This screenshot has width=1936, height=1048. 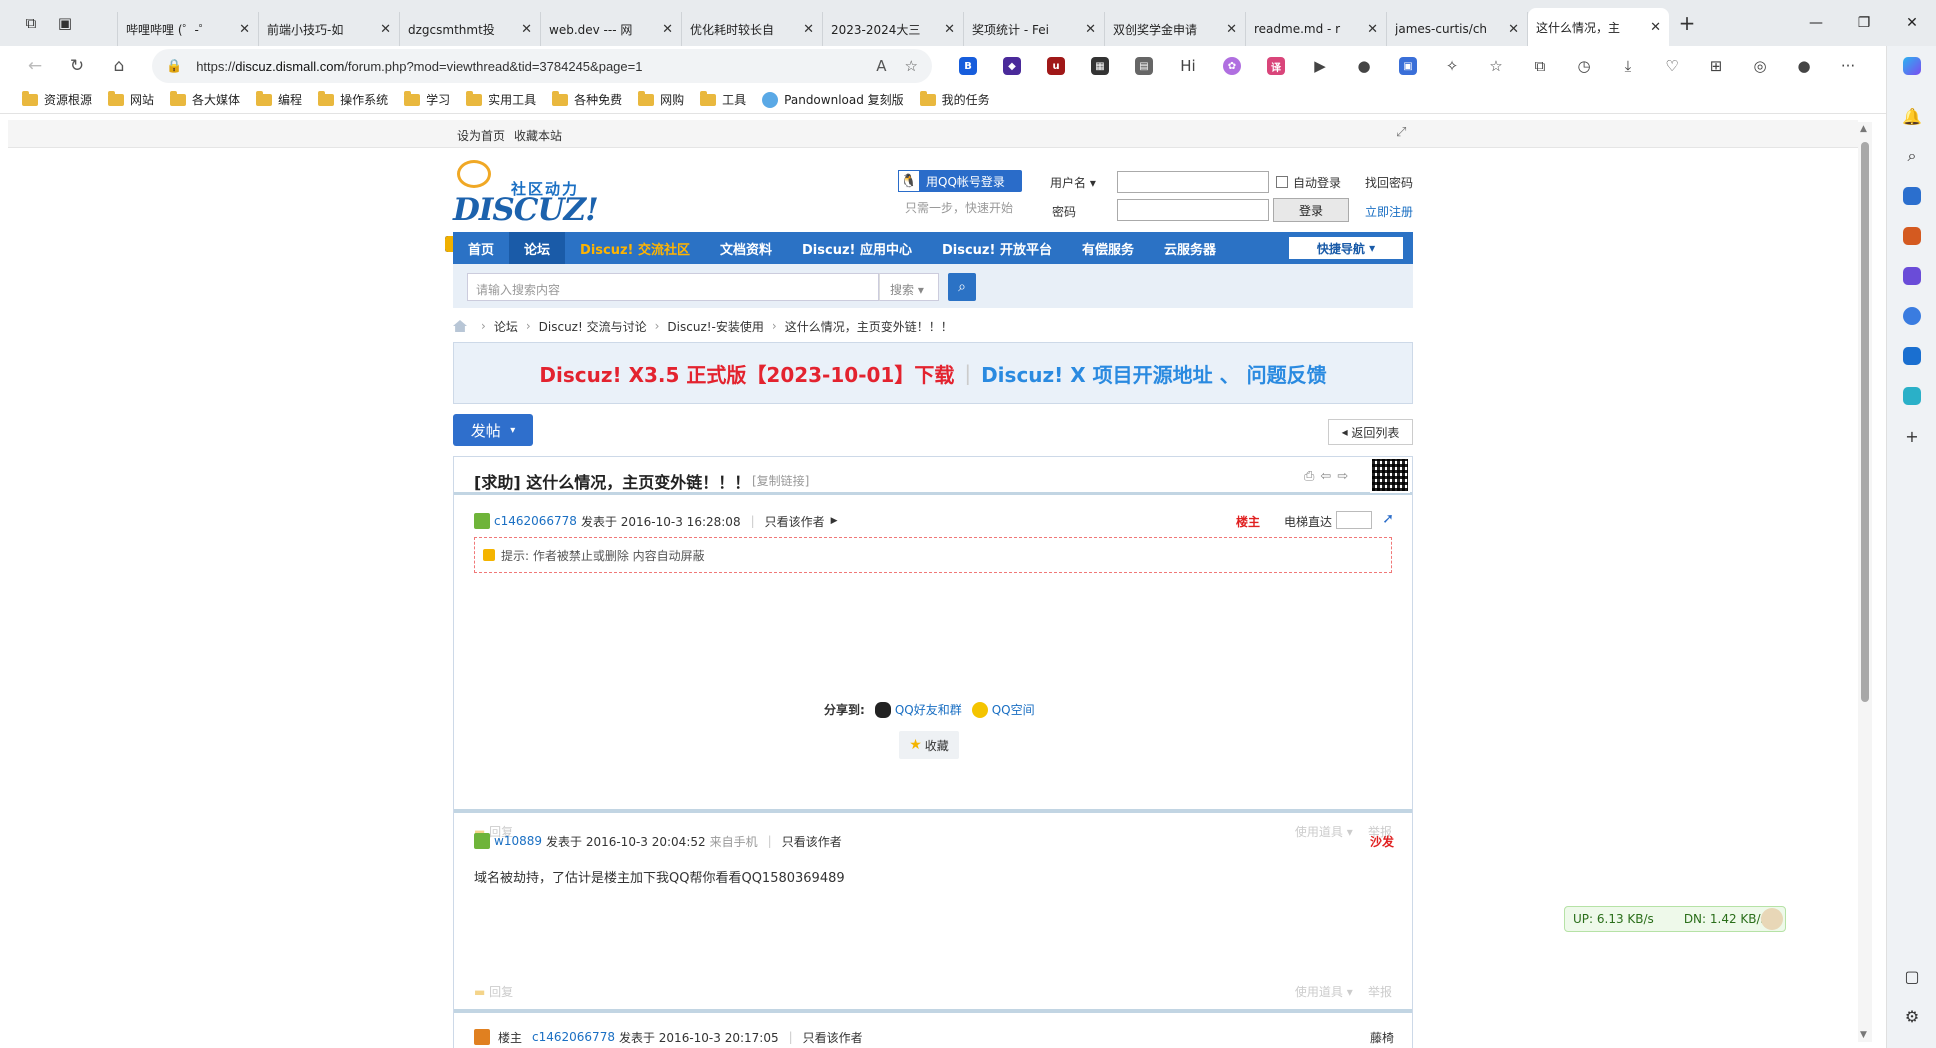 What do you see at coordinates (518, 841) in the screenshot?
I see `author-link: w10889` at bounding box center [518, 841].